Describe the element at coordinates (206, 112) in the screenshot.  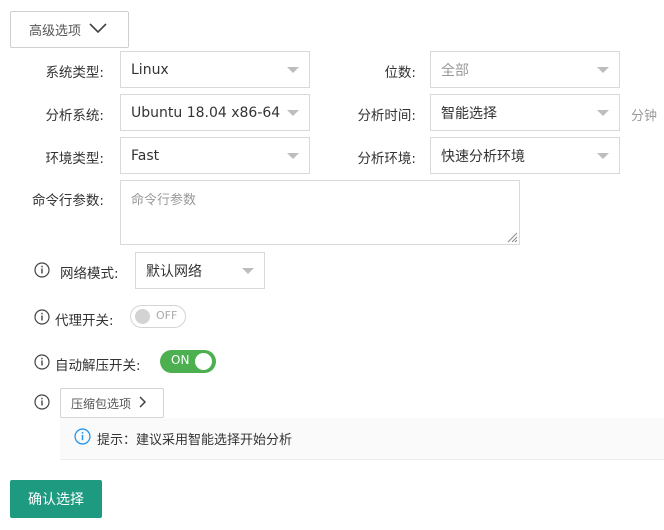
I see `analysis-system-value: Ubuntu 18.04 x86-64` at that location.